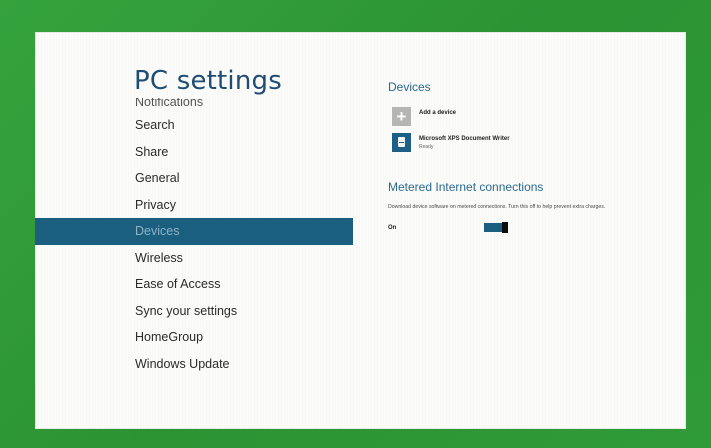  What do you see at coordinates (194, 311) in the screenshot?
I see `nav-item-sync-settings: Sync your settings` at bounding box center [194, 311].